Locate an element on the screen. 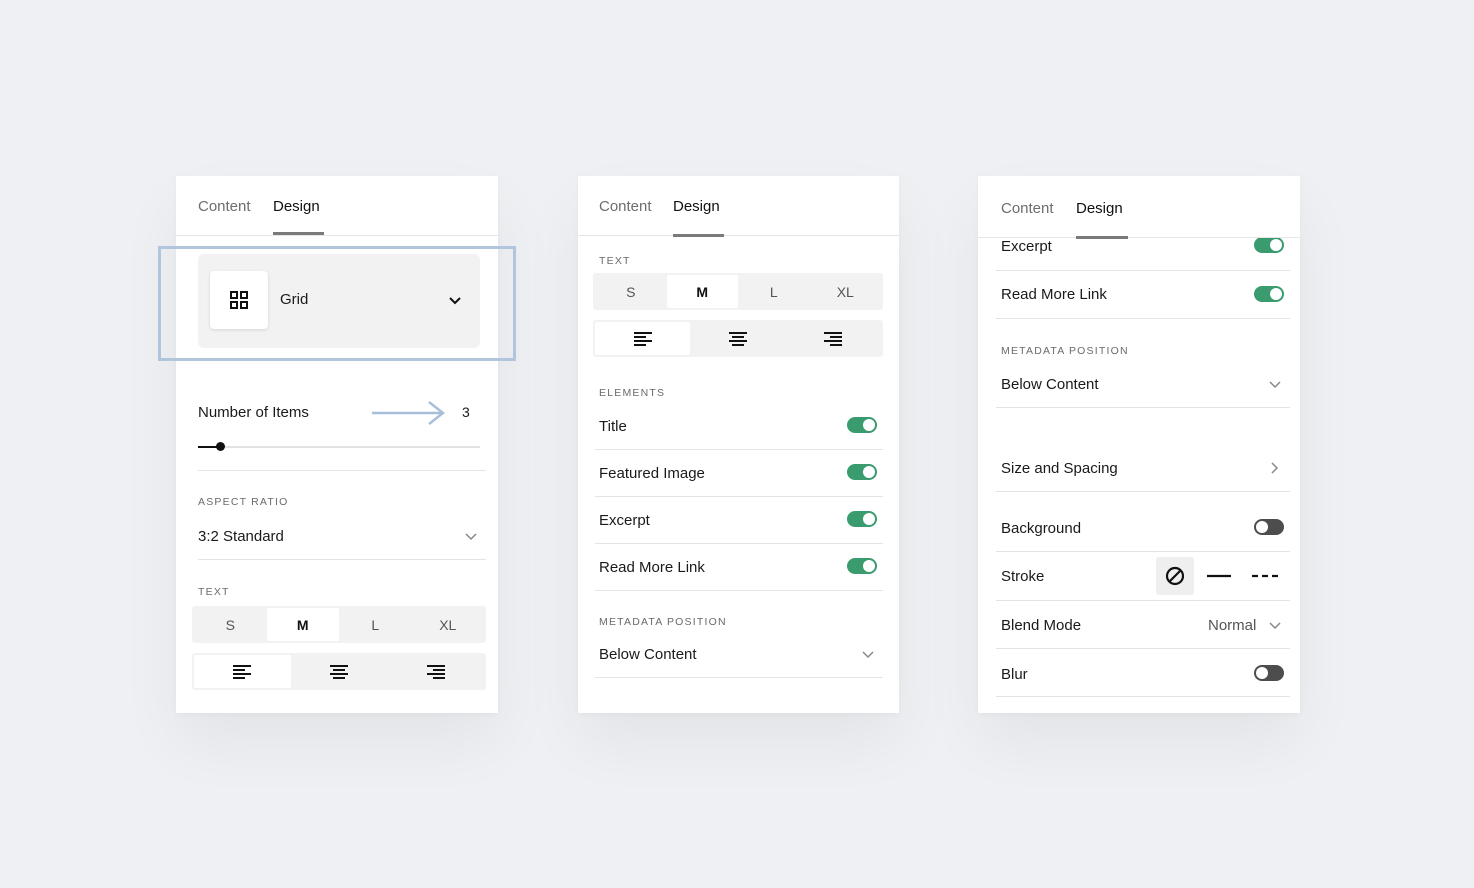 The width and height of the screenshot is (1474, 888). element-row-featured-image: Featured Image is located at coordinates (739, 477).